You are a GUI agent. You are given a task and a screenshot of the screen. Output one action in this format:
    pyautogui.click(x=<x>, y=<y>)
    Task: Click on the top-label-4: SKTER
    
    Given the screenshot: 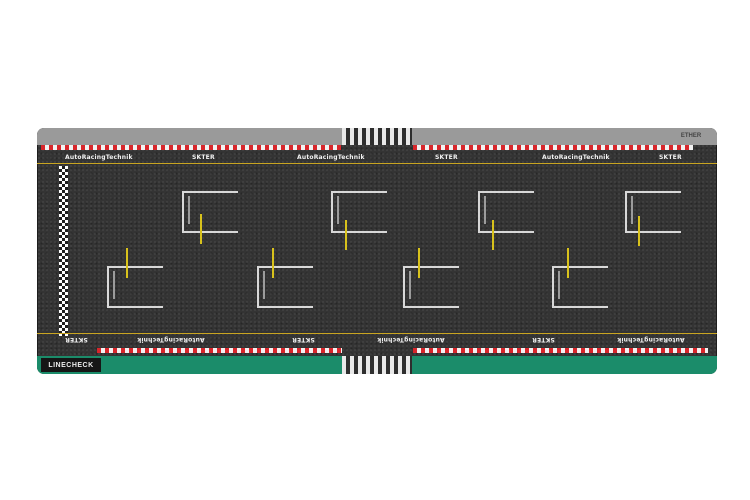 What is the action you would take?
    pyautogui.click(x=446, y=157)
    